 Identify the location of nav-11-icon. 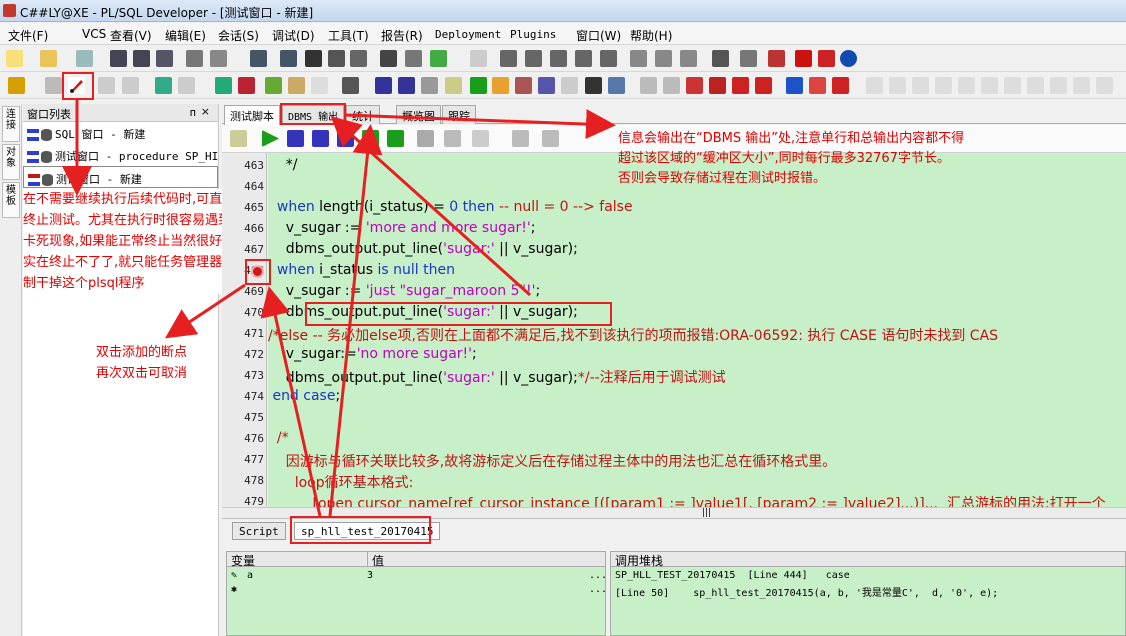
(1104, 85).